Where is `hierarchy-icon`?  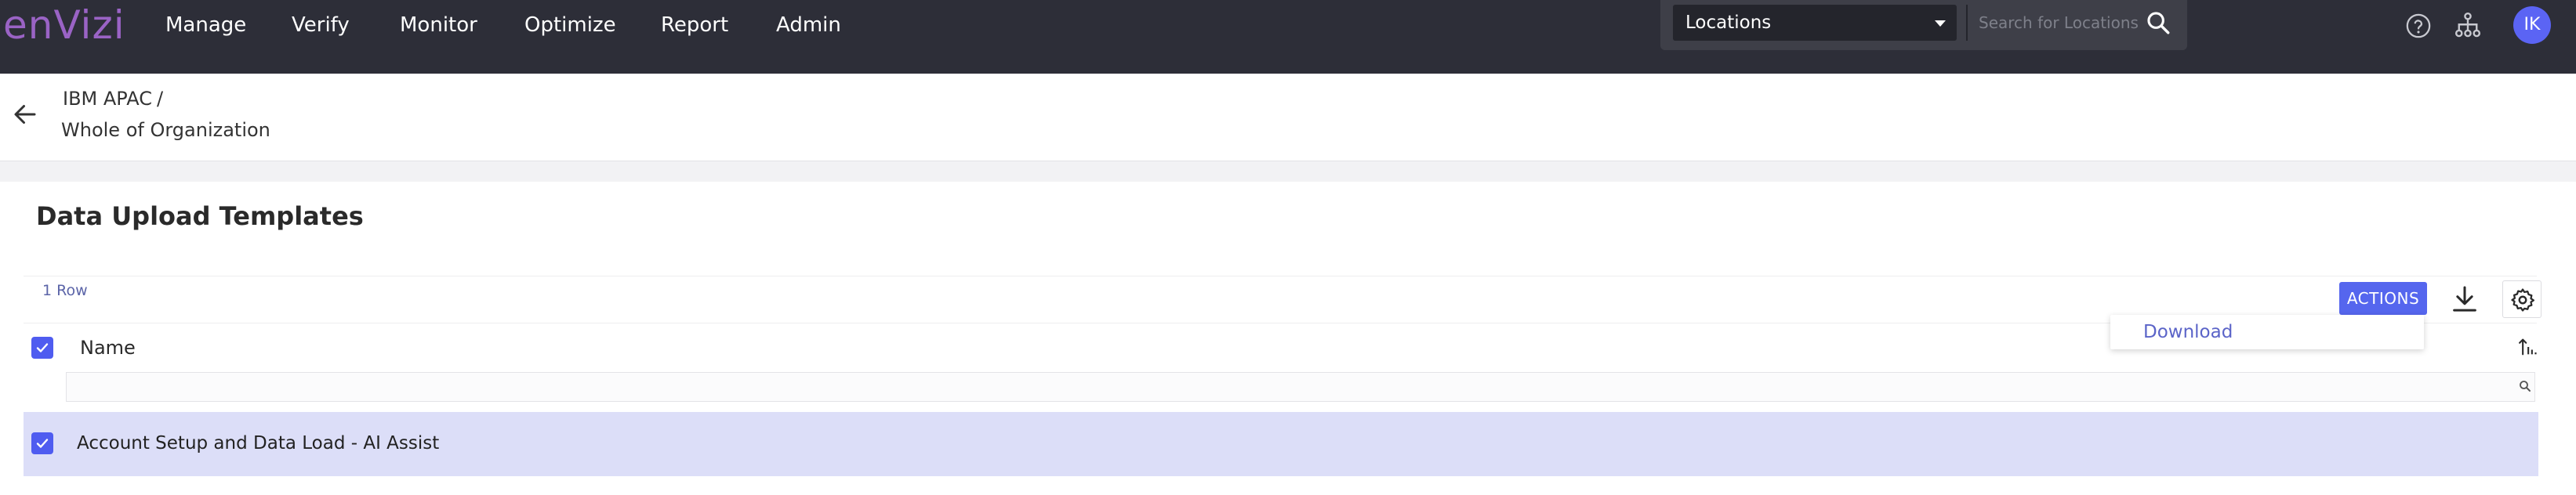
hierarchy-icon is located at coordinates (2468, 25).